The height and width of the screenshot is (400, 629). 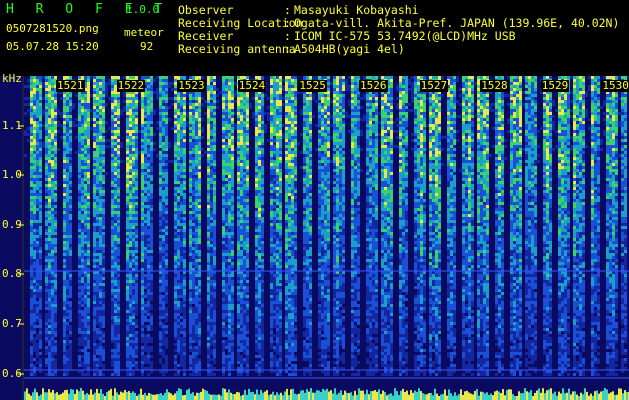 What do you see at coordinates (287, 36) in the screenshot?
I see `receiver-colon: :` at bounding box center [287, 36].